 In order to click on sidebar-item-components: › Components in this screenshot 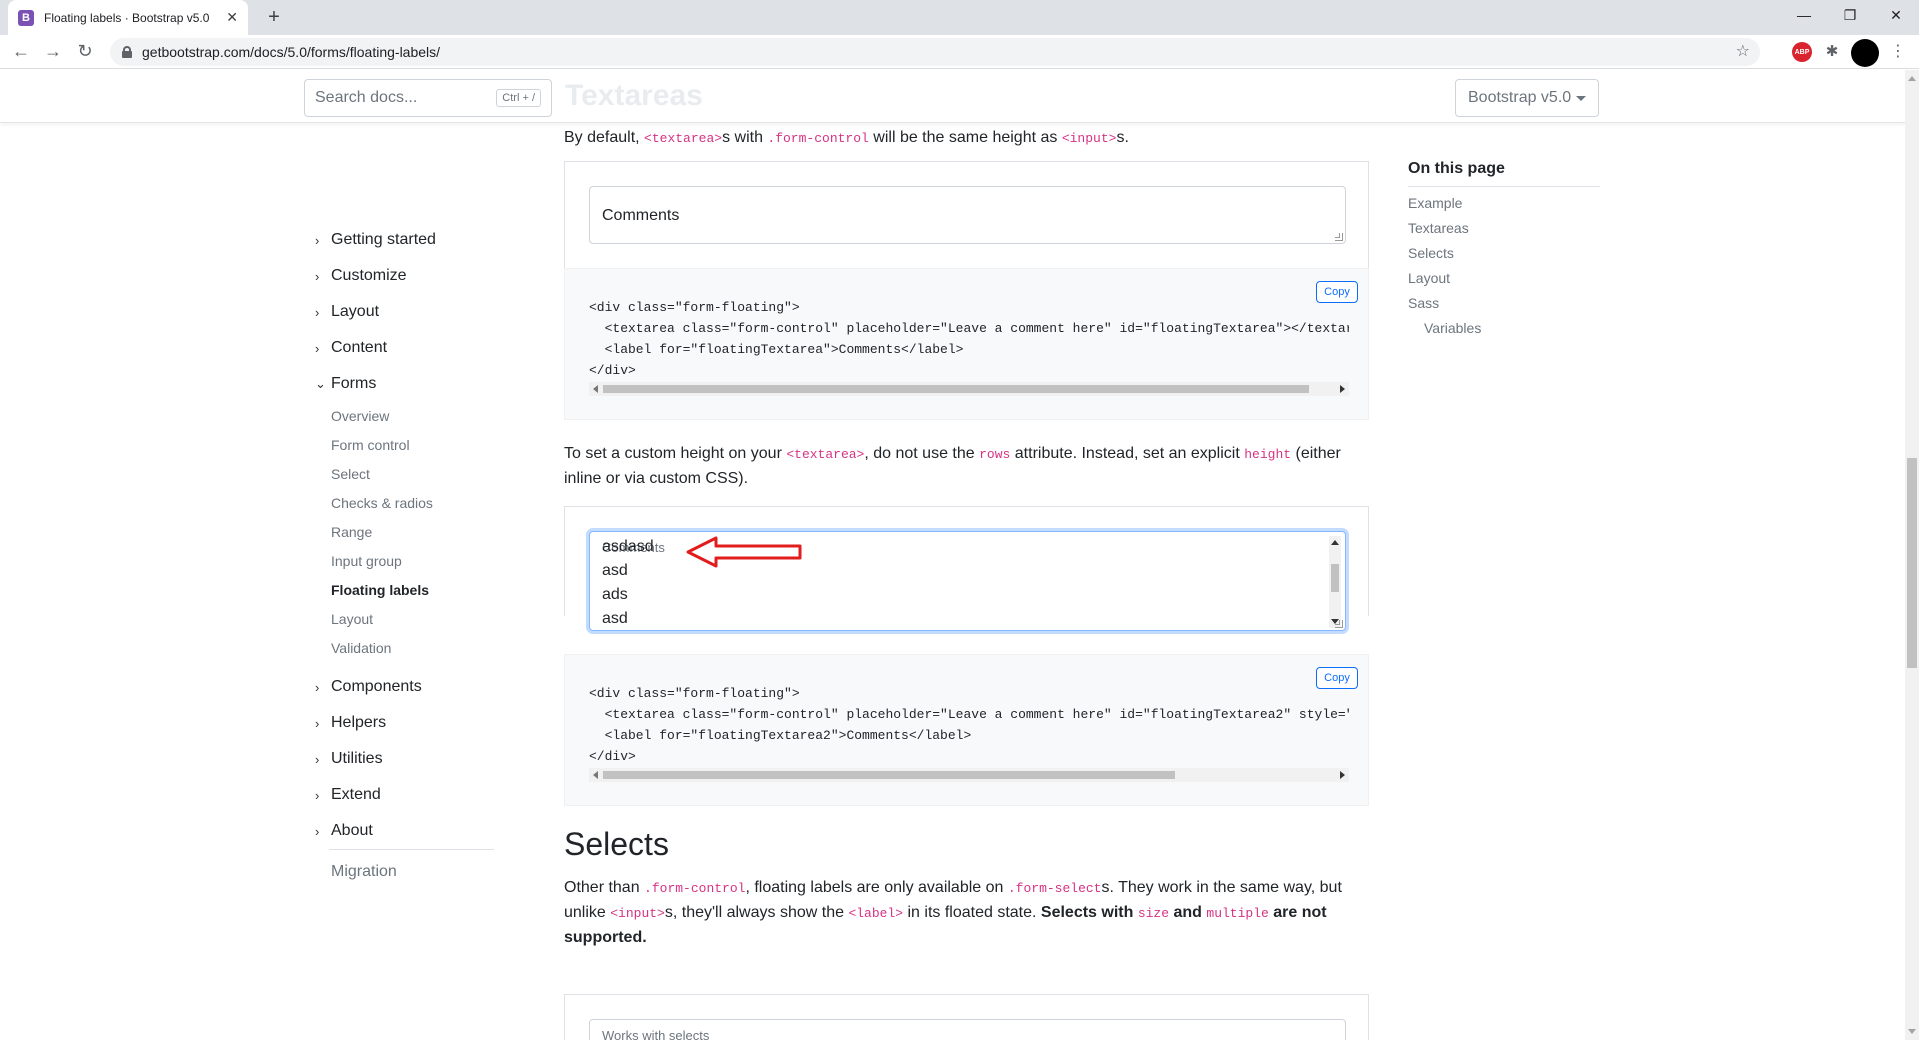, I will do `click(368, 687)`.